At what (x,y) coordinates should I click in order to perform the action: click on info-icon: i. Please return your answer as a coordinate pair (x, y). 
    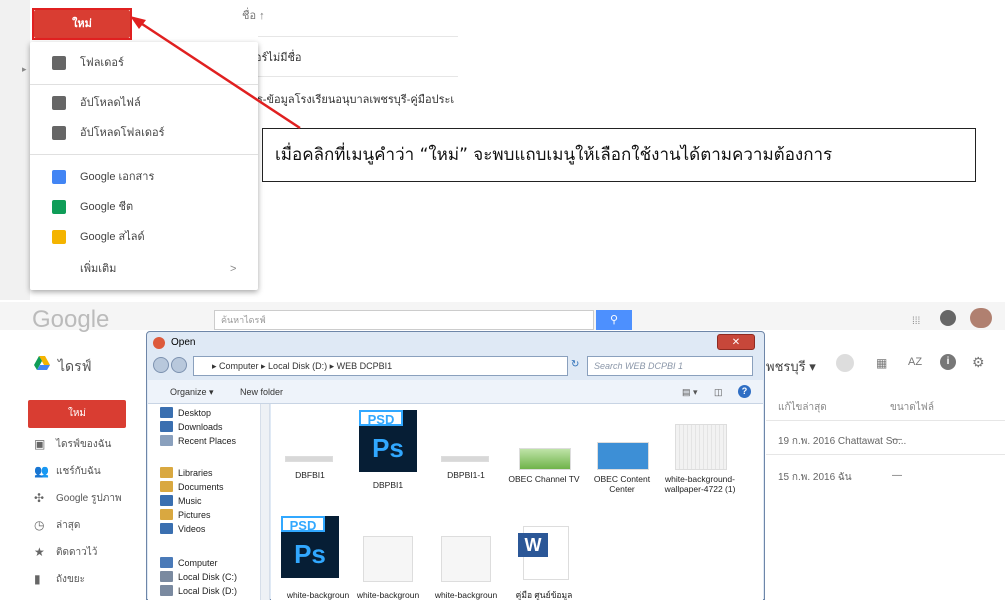
    Looking at the image, I should click on (948, 362).